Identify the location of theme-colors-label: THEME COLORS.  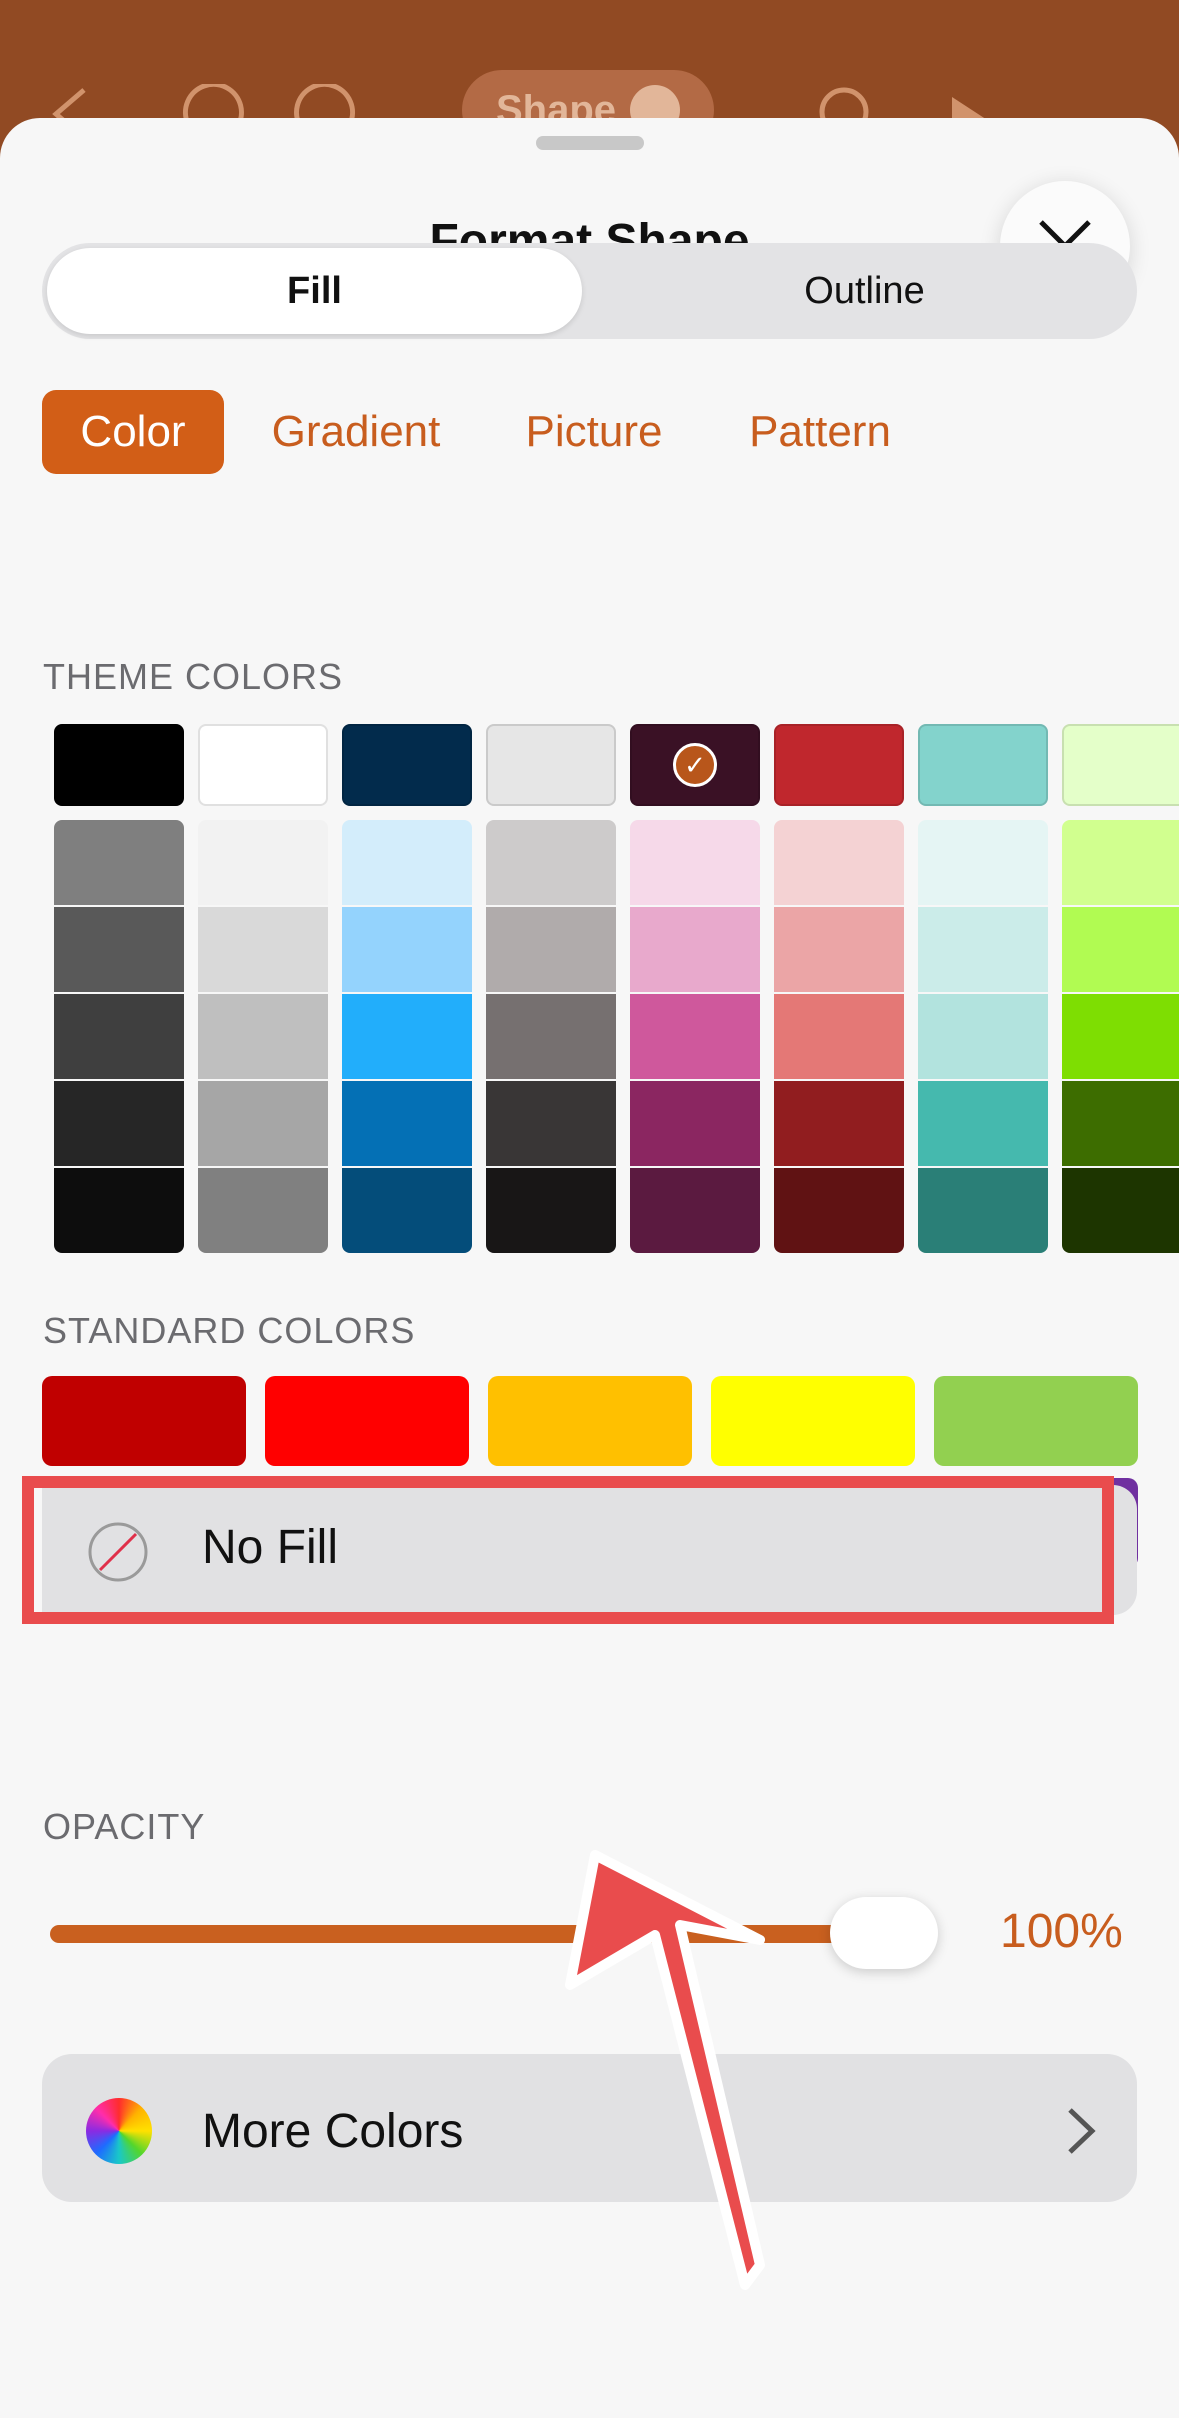
(193, 676).